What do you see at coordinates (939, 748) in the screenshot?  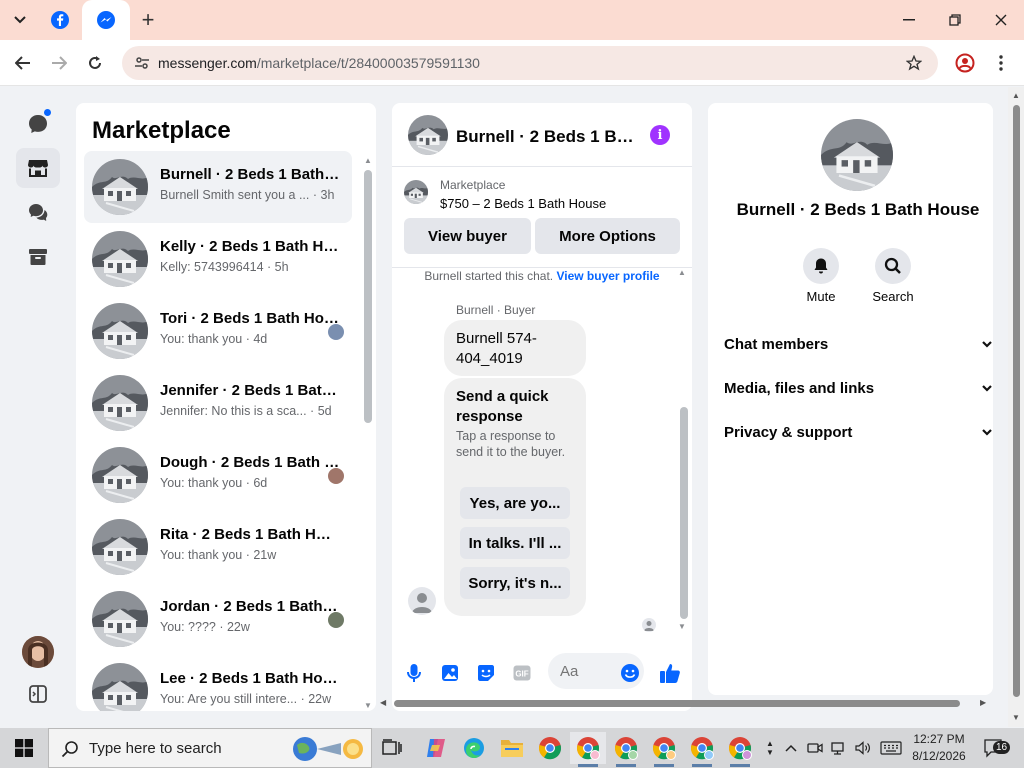 I see `taskbar-clock: 12:27 PM 8/12/2026` at bounding box center [939, 748].